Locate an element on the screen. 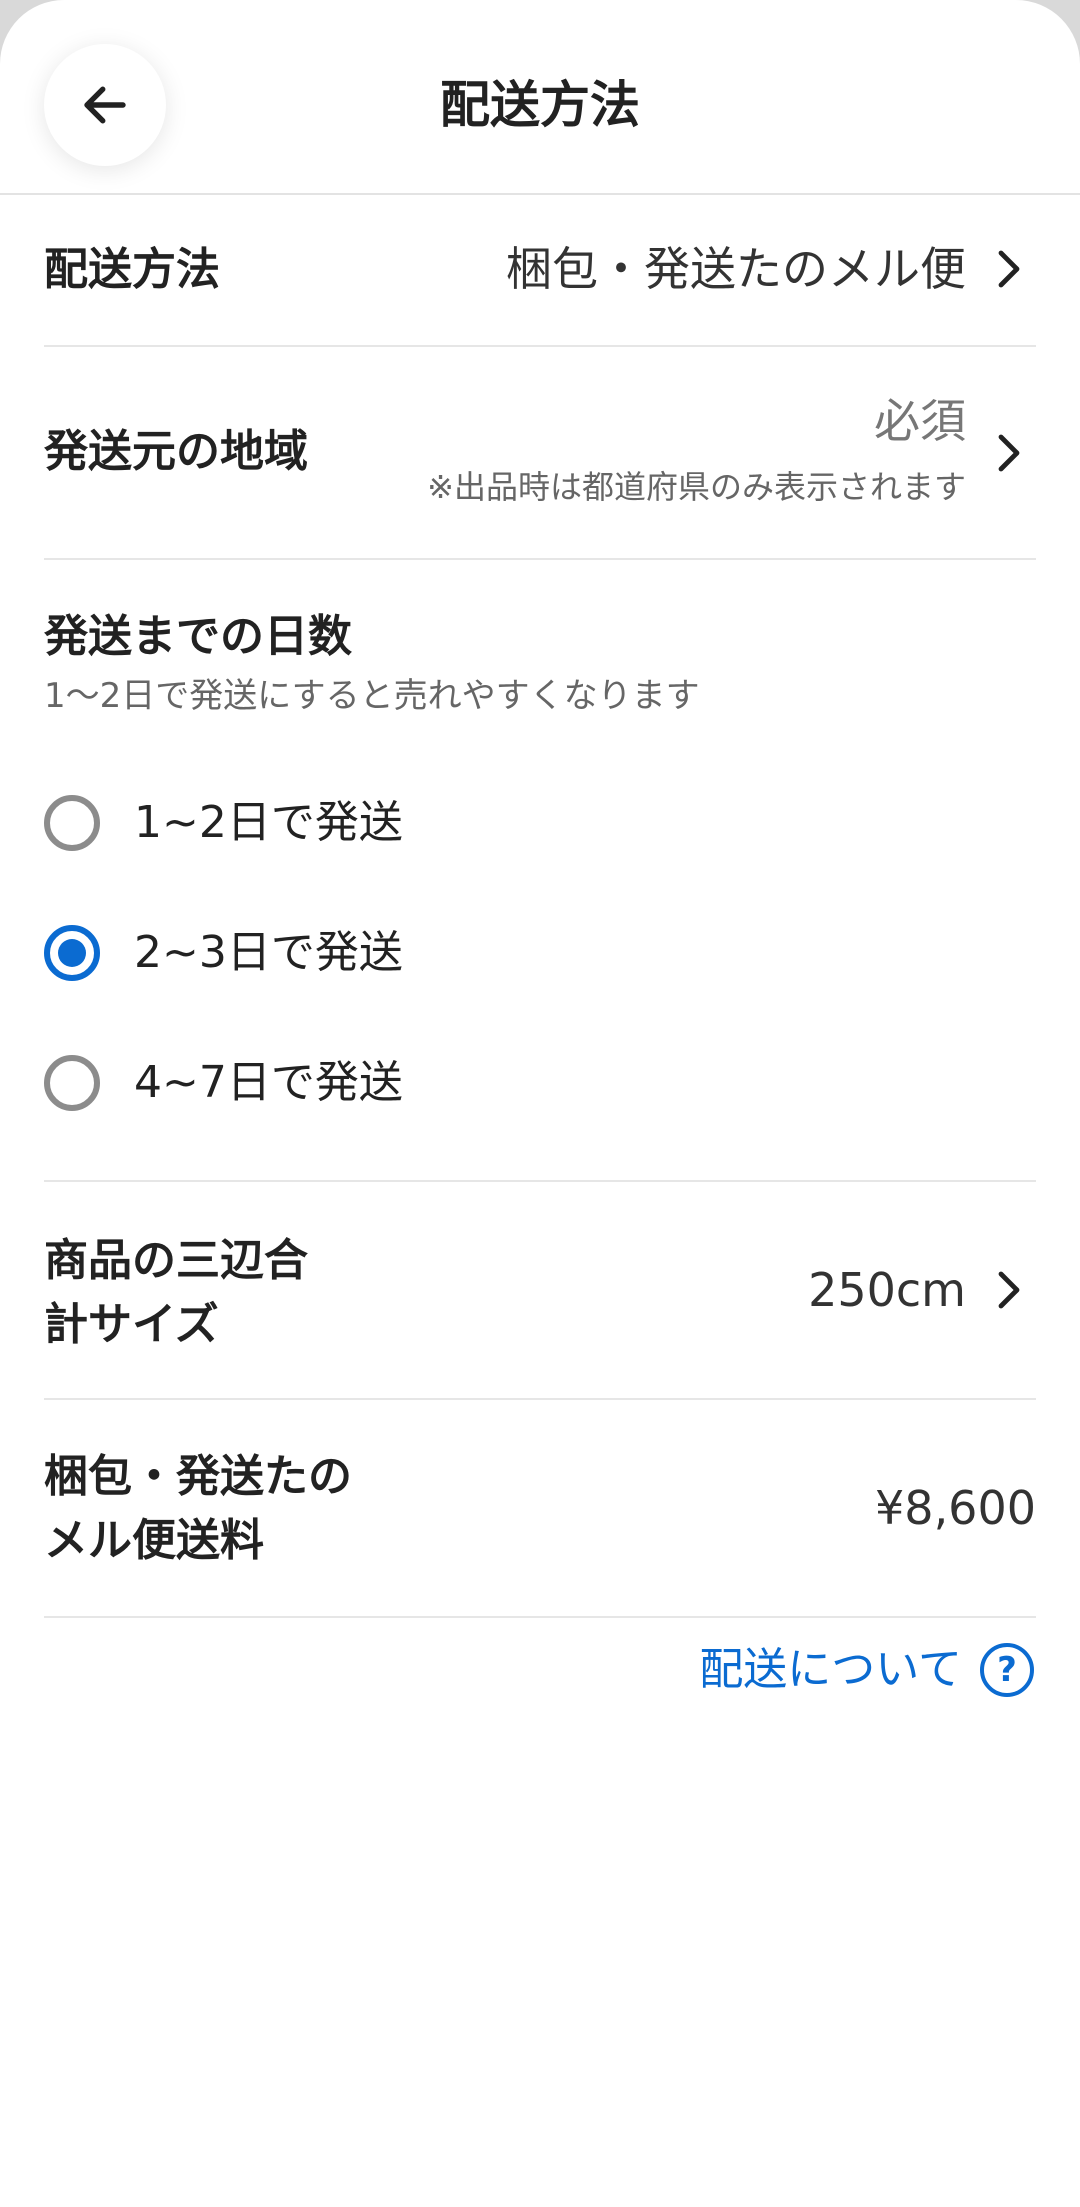  origin-region-row: 発送元の地域 必須 ※出品時は都道府県のみ表示されます is located at coordinates (540, 453).